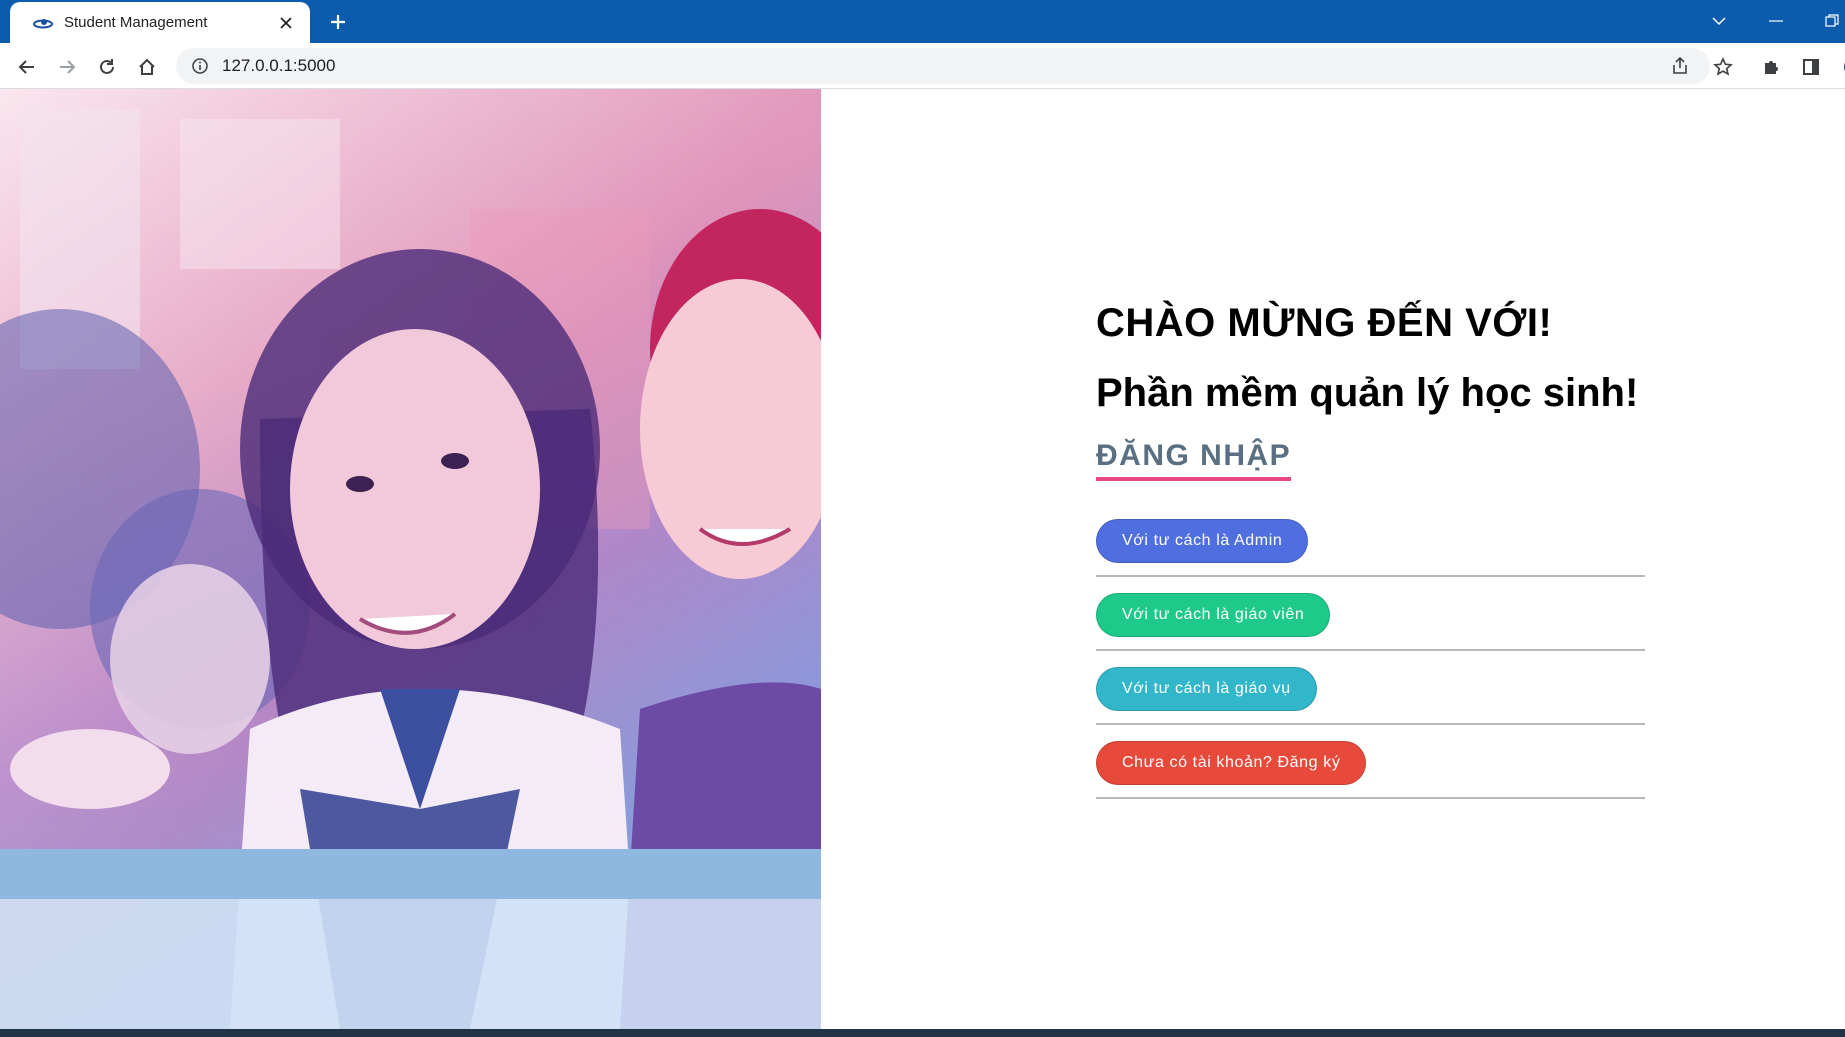  What do you see at coordinates (1839, 67) in the screenshot?
I see `profile-avatar-icon` at bounding box center [1839, 67].